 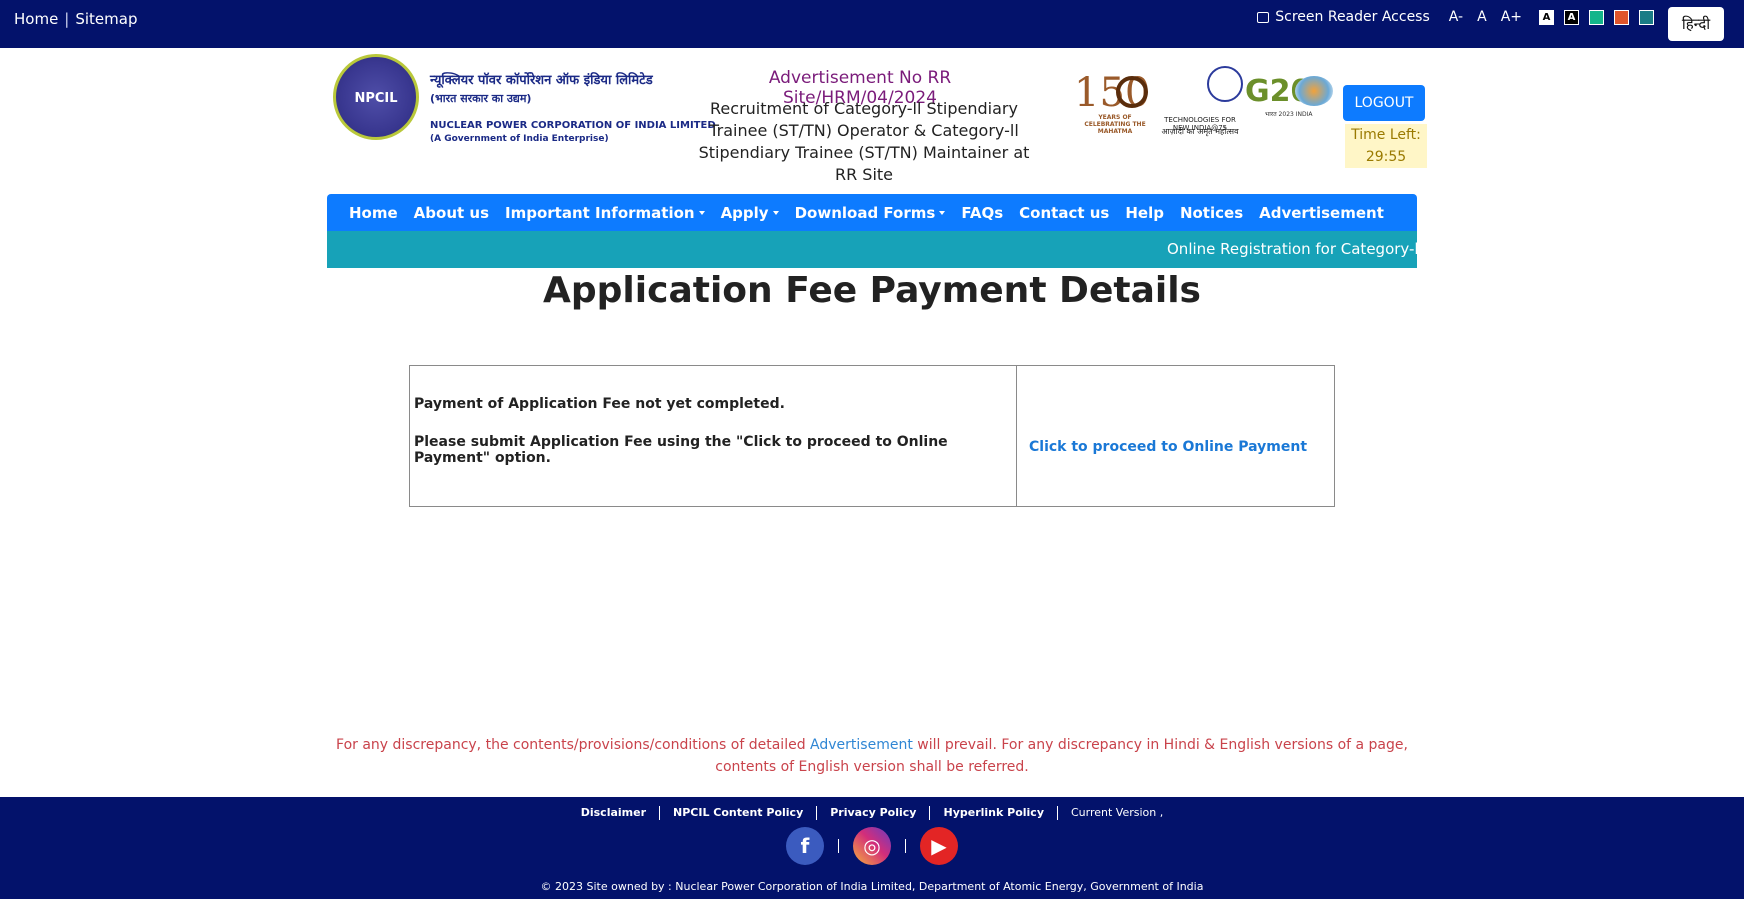 I want to click on youtube-icon: ▶, so click(x=939, y=846).